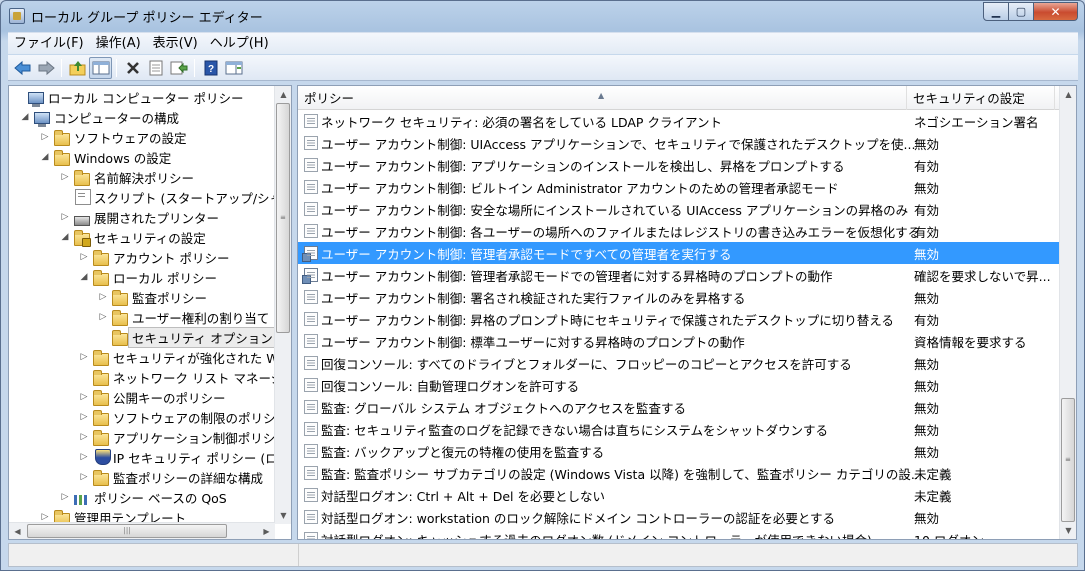  I want to click on export-list-button, so click(178, 68).